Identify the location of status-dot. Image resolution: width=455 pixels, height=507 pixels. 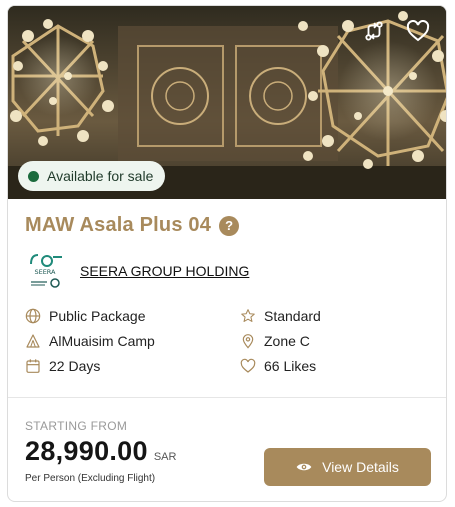
(33, 176).